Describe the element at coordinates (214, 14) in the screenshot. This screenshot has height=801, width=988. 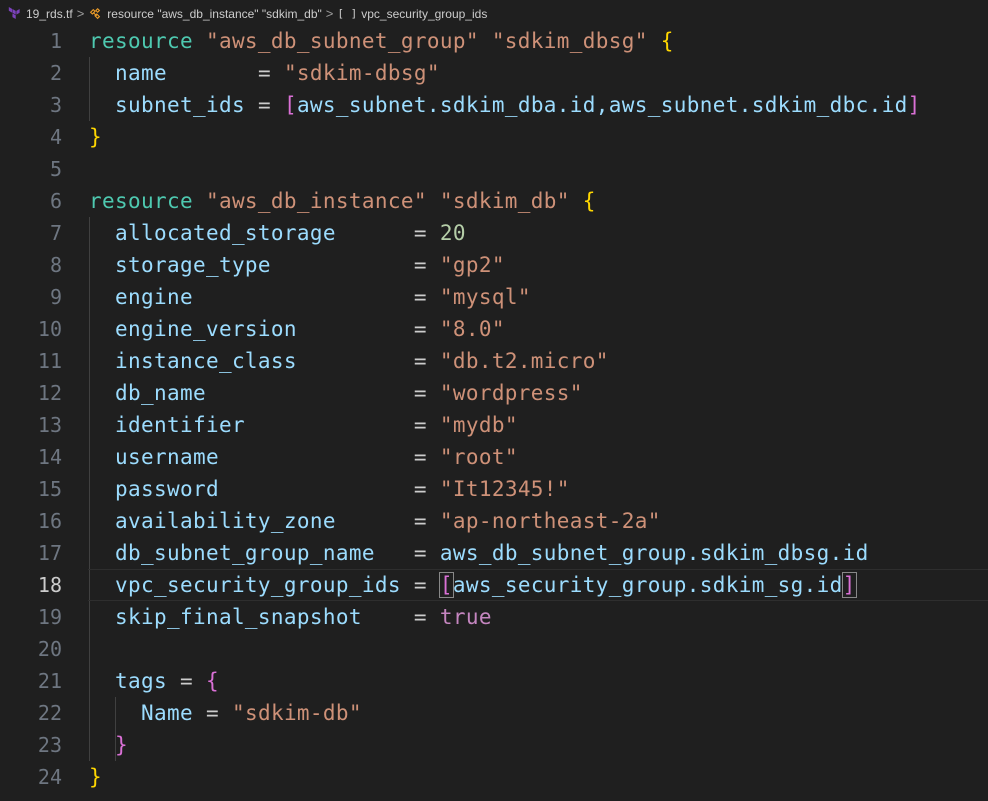
I see `breadcrumb-resource: resource "aws_db_instance" "sdkim_db"` at that location.